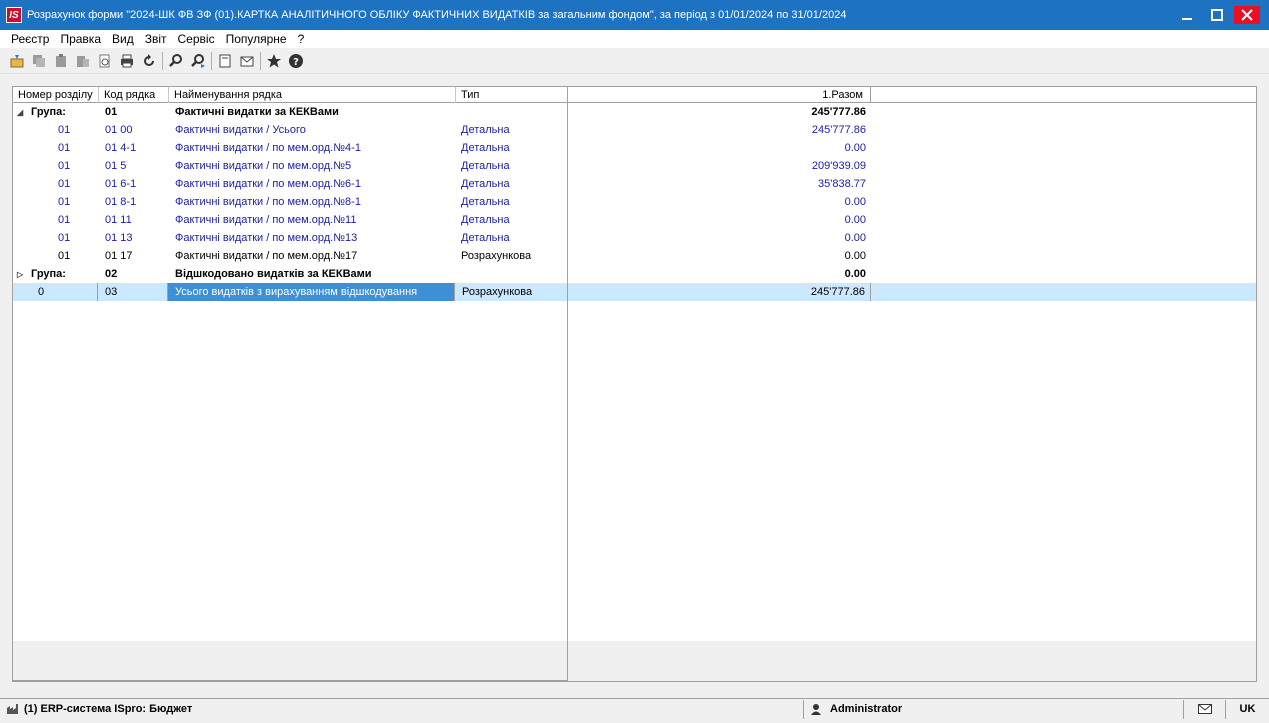 This screenshot has height=723, width=1269. Describe the element at coordinates (266, 220) in the screenshot. I see `row-name: Фактичні видатки / по мем.орд.№11` at that location.